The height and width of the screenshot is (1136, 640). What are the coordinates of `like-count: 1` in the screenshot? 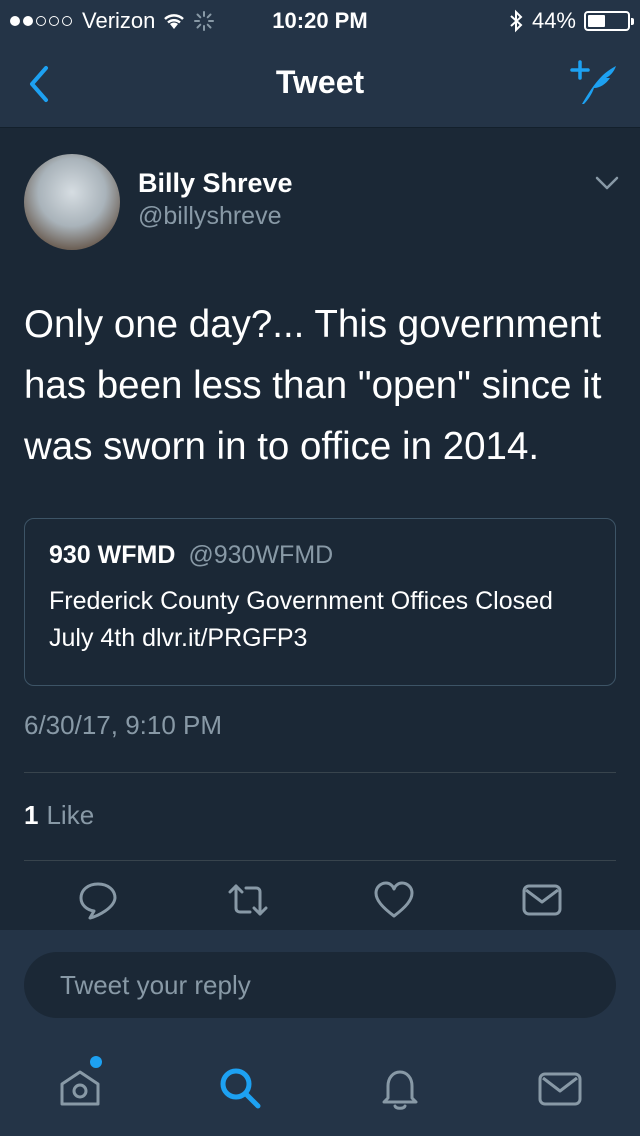 It's located at (31, 815).